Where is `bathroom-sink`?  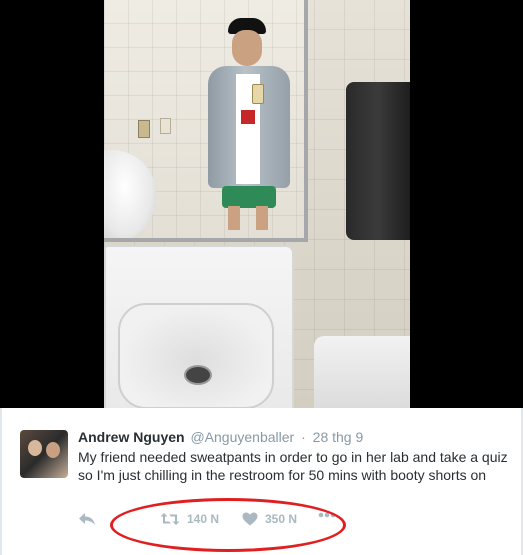 bathroom-sink is located at coordinates (199, 326).